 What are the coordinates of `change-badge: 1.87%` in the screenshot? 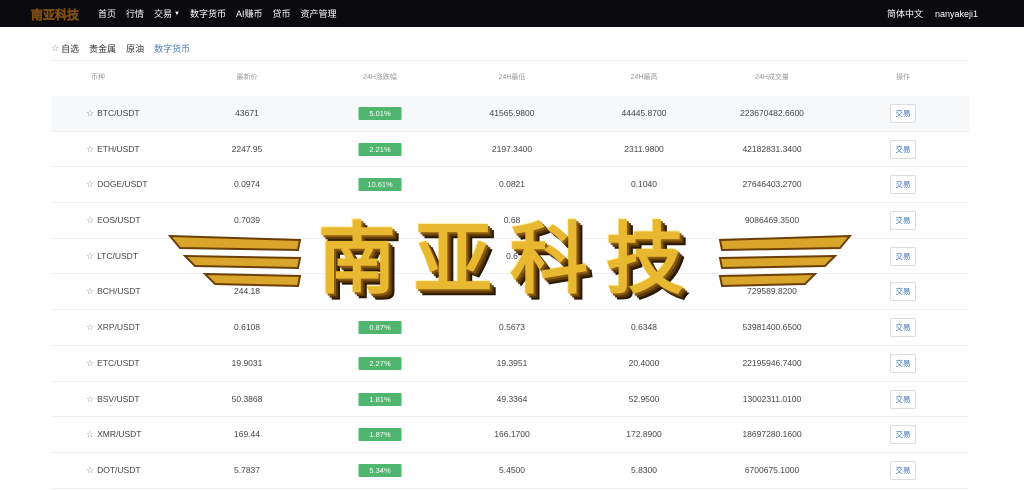 It's located at (380, 435).